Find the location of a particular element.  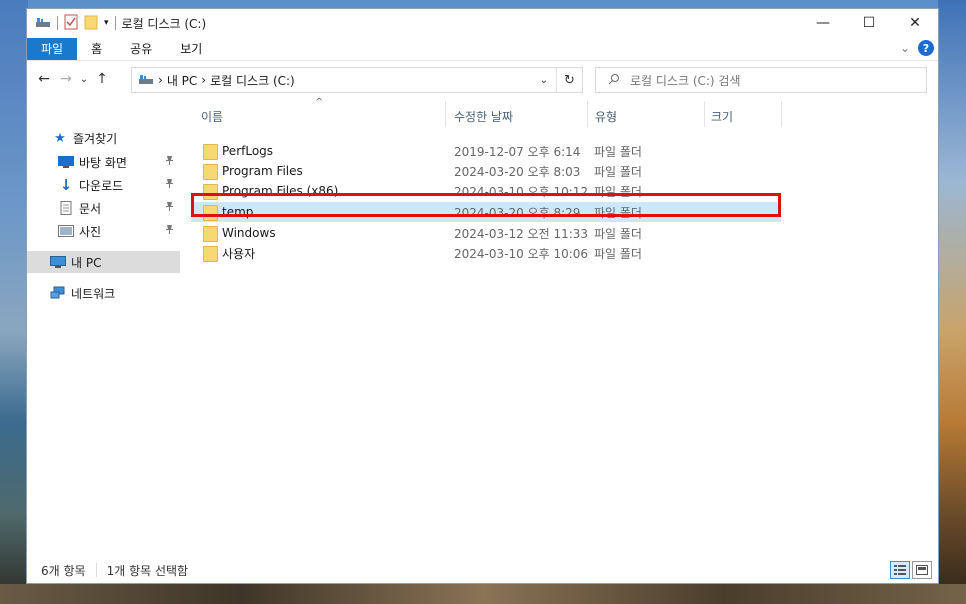

tab-share: 공유 is located at coordinates (141, 49).